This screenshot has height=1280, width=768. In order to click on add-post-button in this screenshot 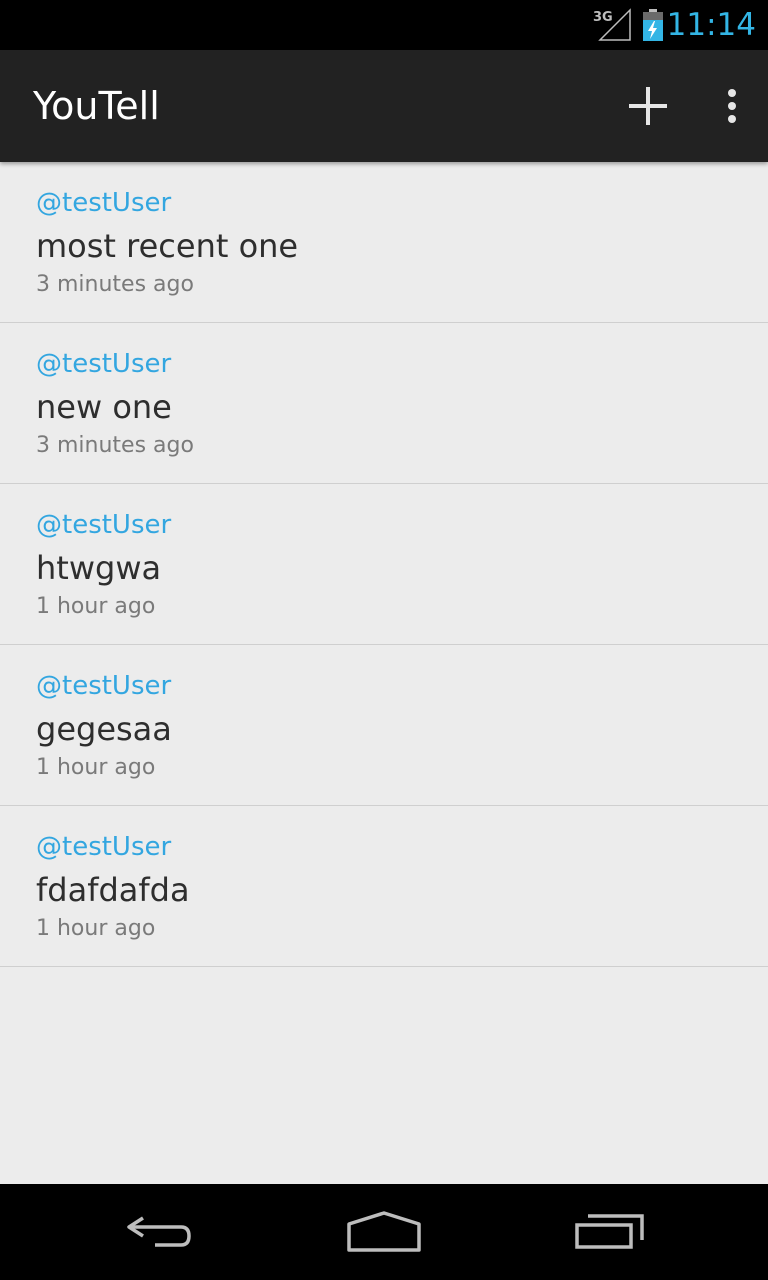, I will do `click(648, 106)`.